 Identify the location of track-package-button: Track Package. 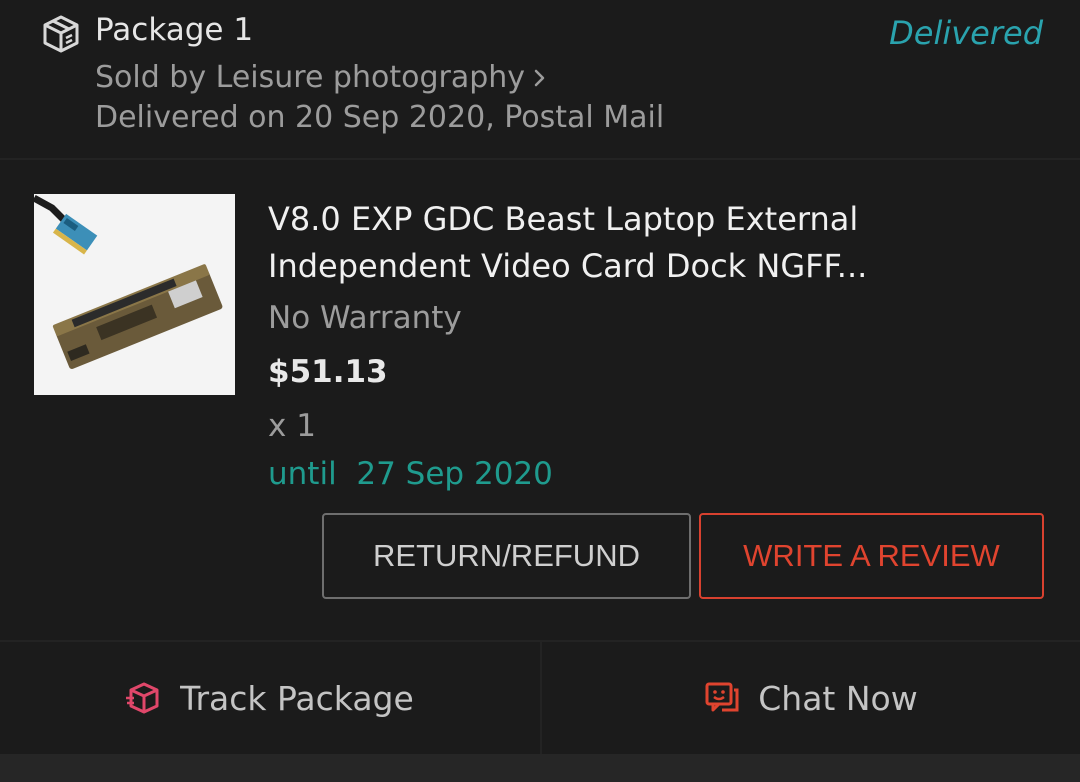
(270, 698).